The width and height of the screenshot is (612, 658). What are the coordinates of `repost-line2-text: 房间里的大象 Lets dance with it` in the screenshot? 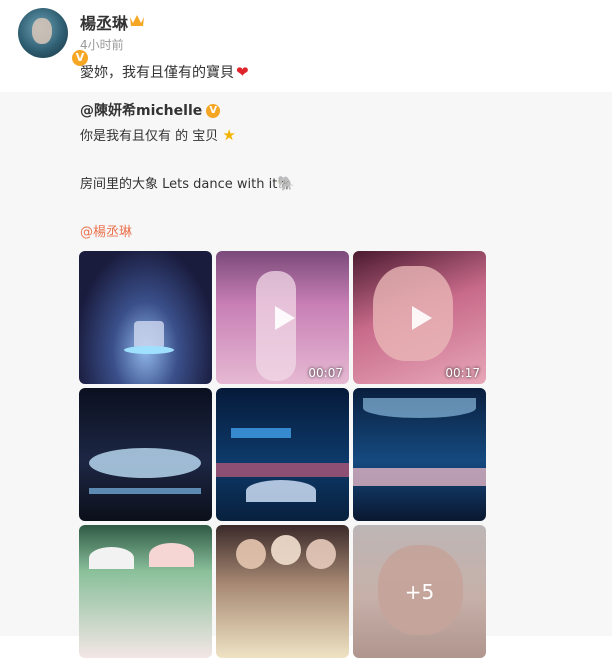 It's located at (179, 184).